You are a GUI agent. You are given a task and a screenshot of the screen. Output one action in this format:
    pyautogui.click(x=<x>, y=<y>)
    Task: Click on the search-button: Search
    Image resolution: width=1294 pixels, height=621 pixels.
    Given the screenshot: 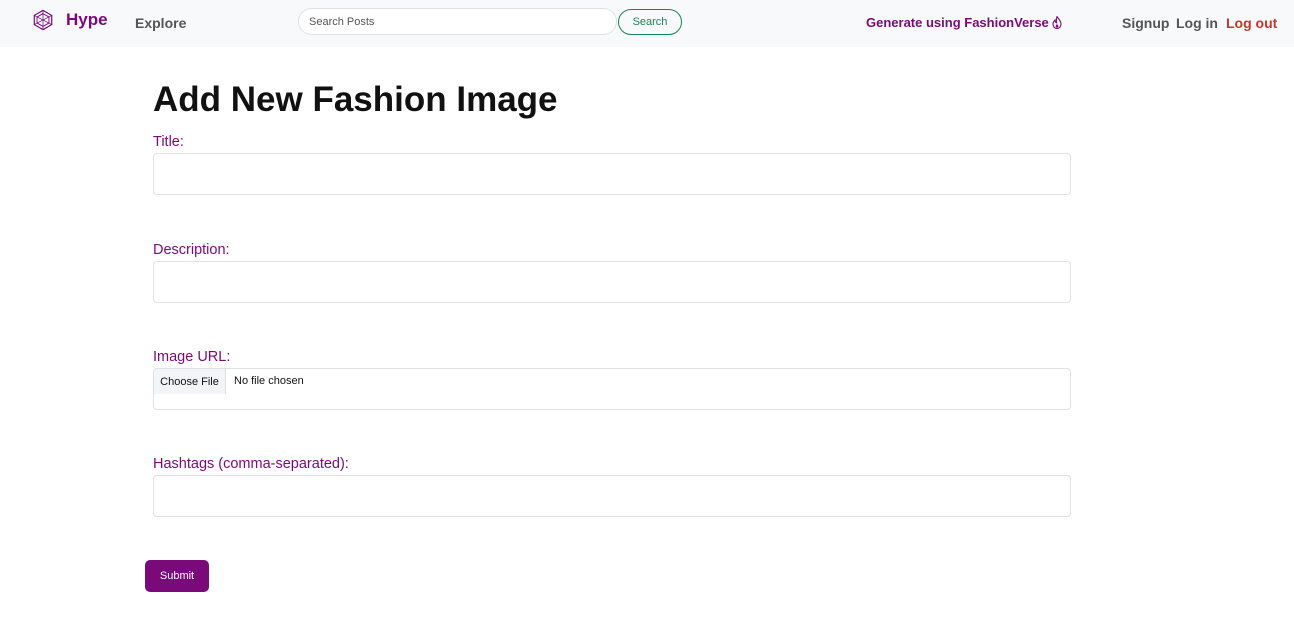 What is the action you would take?
    pyautogui.click(x=650, y=22)
    